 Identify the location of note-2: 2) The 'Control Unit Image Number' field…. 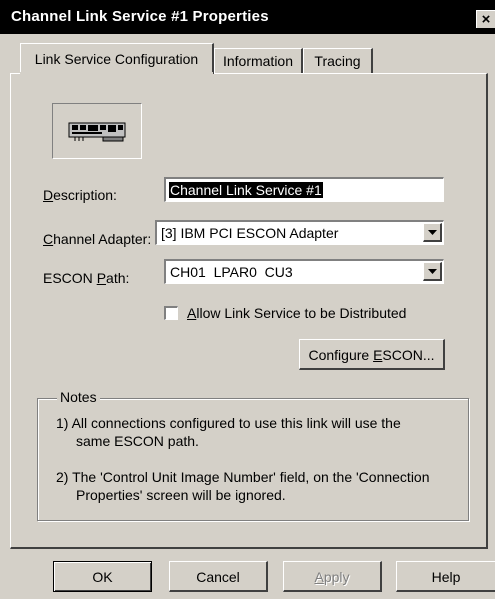
(243, 486).